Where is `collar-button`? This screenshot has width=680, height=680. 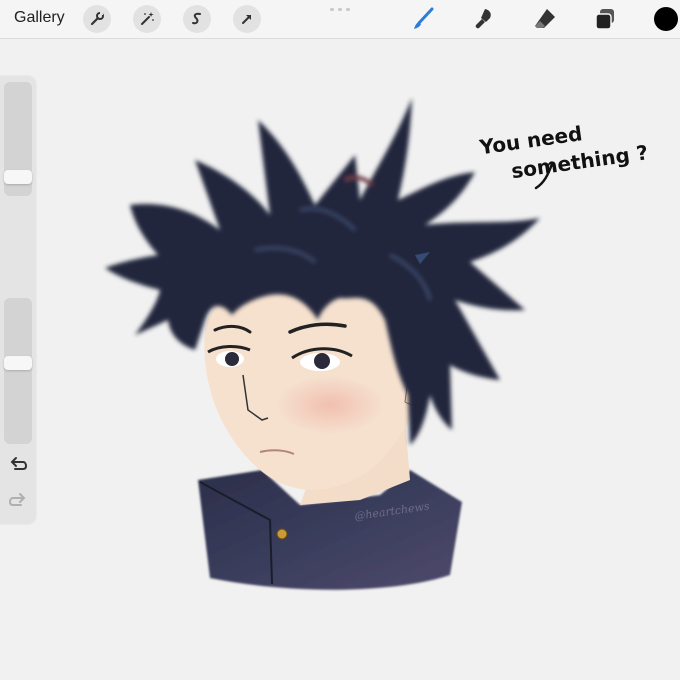 collar-button is located at coordinates (282, 534).